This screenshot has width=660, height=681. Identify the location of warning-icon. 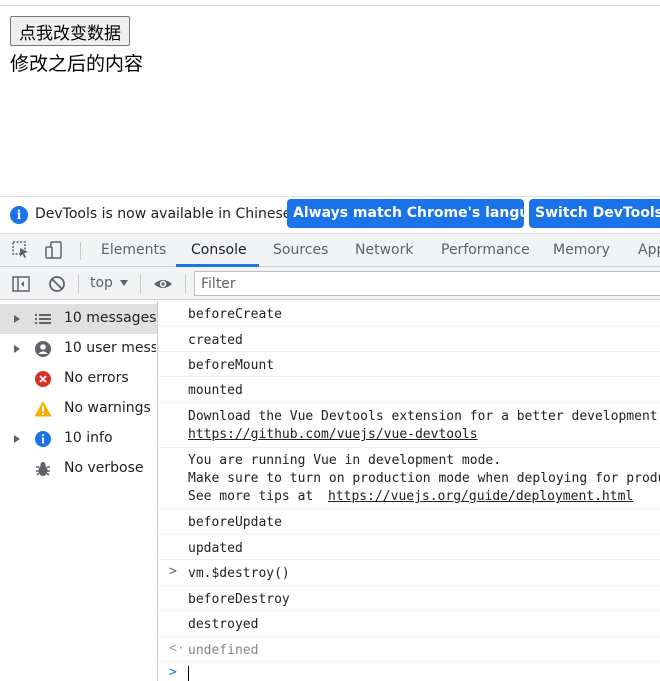
(43, 409).